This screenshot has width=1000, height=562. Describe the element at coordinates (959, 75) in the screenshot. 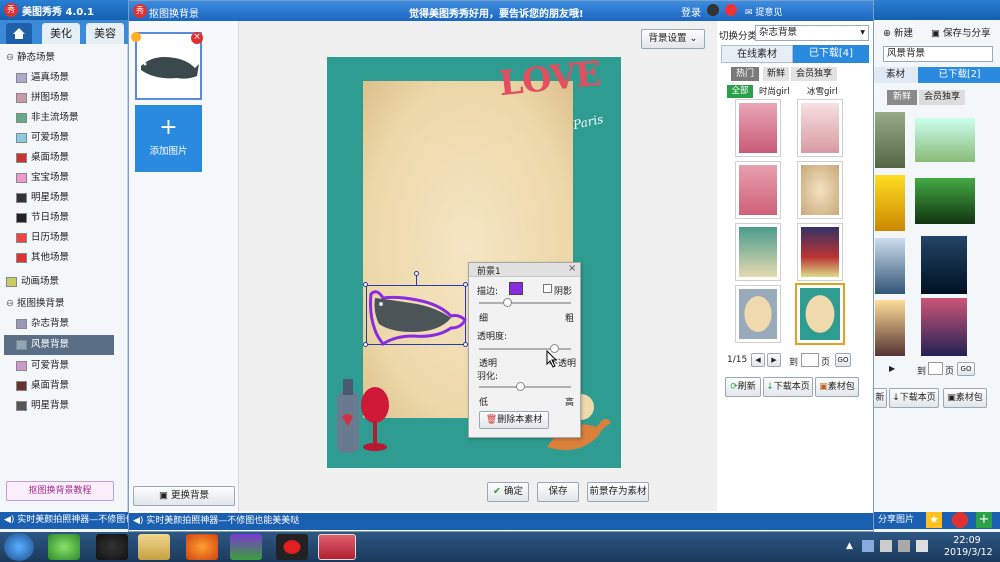

I see `back-tab-downloaded: 已下载[2]` at that location.